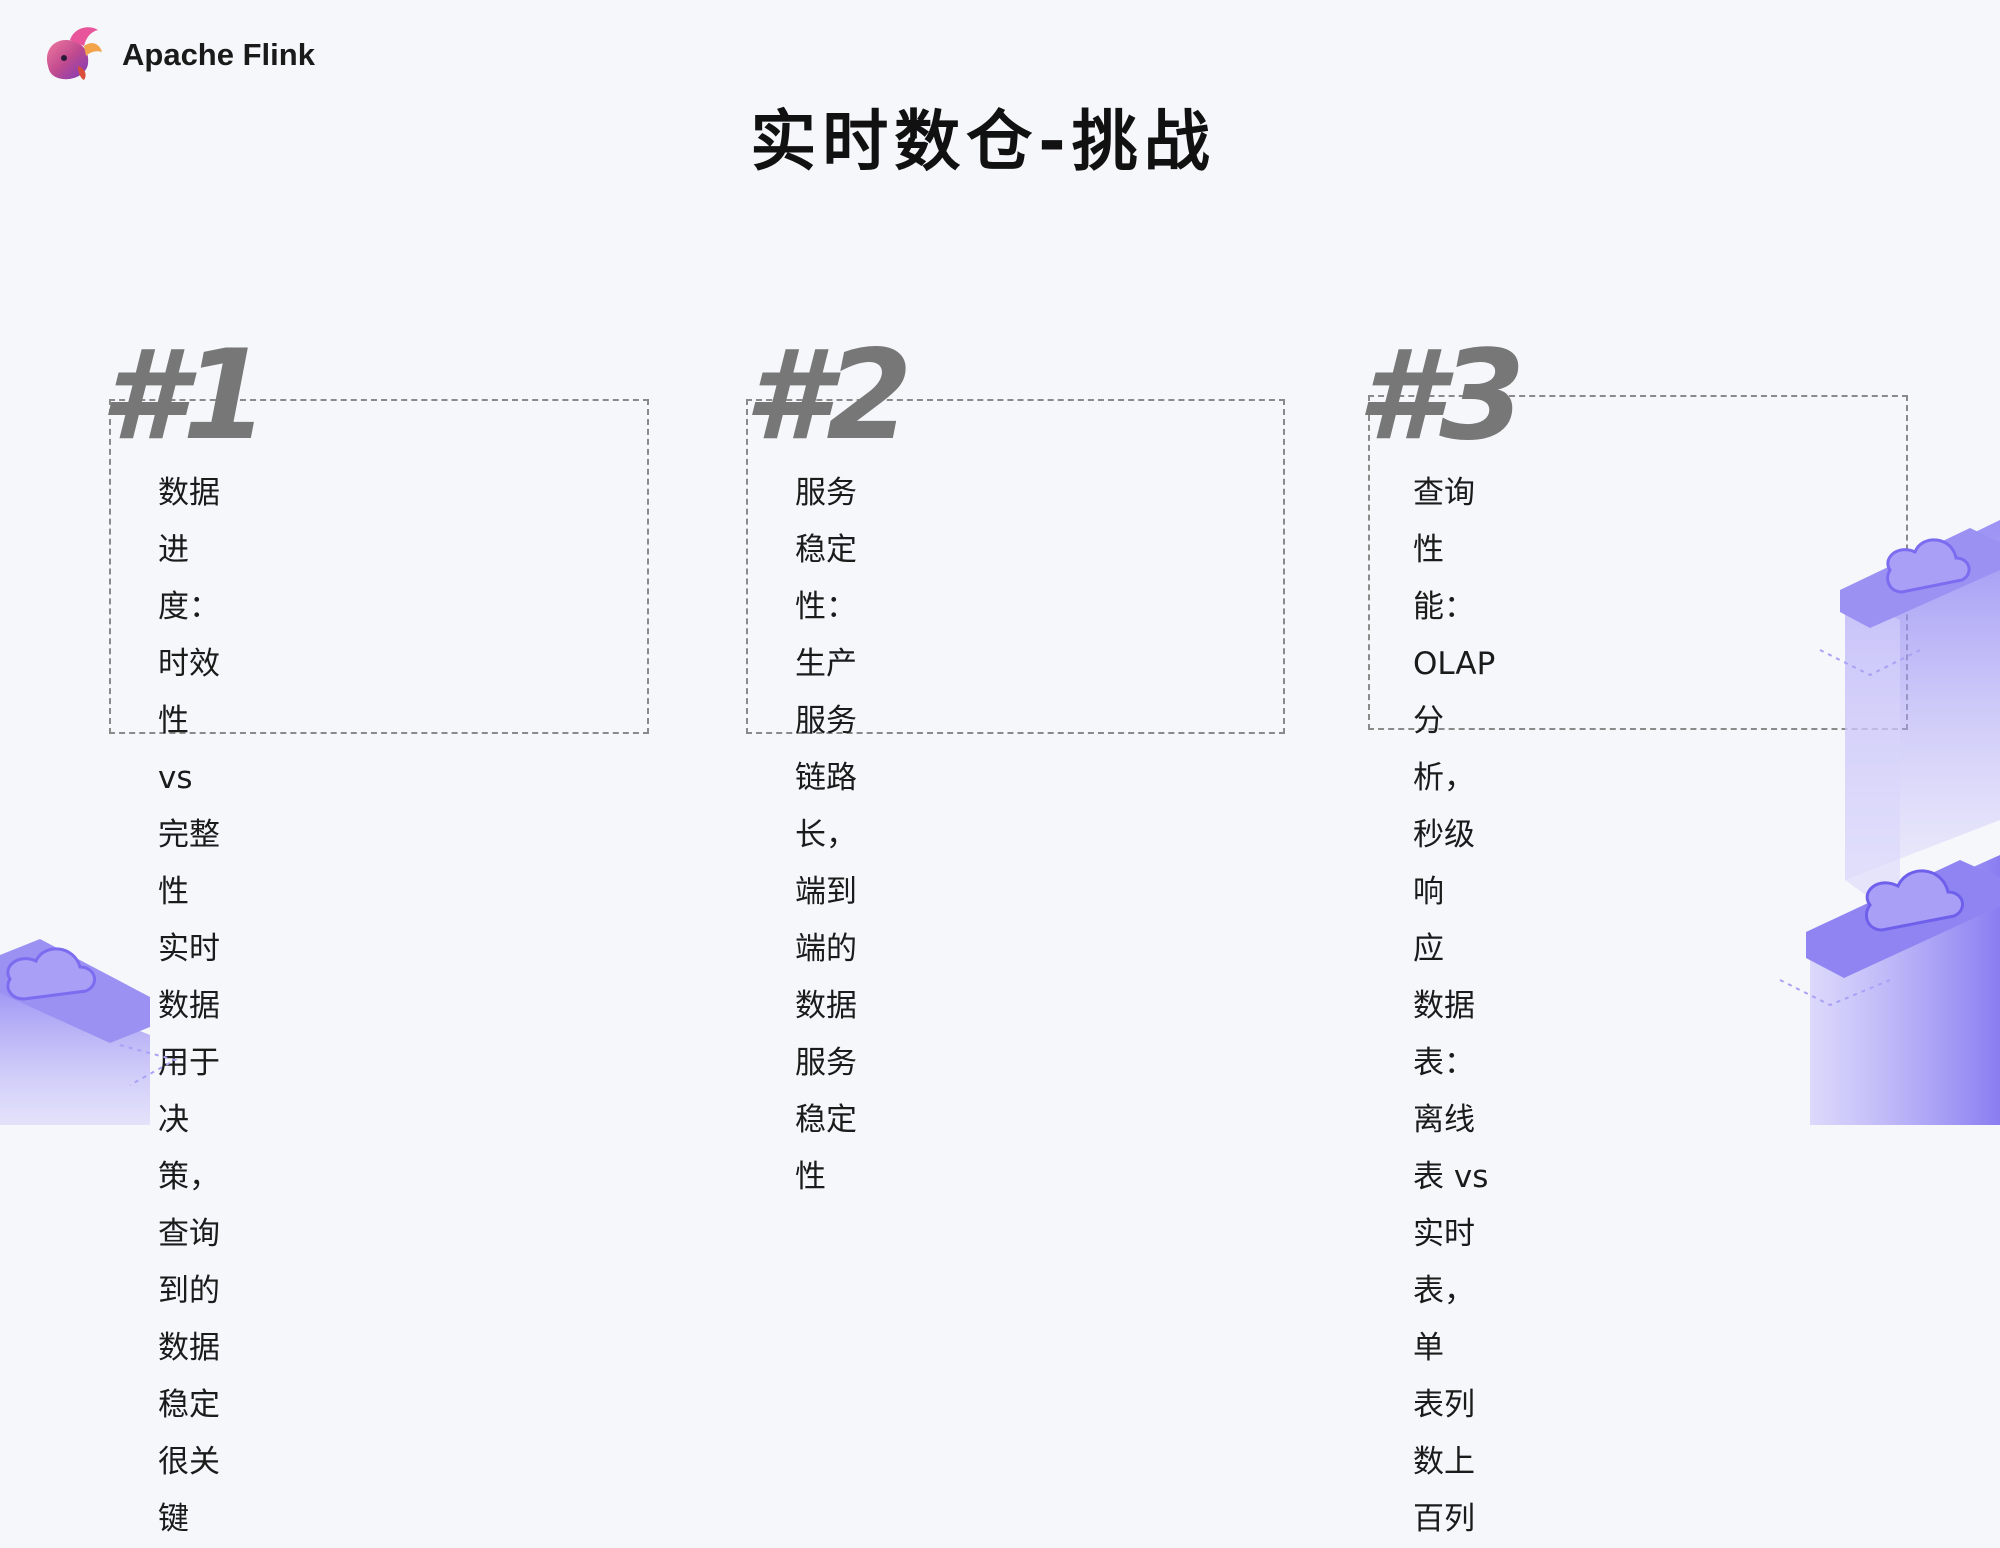 The width and height of the screenshot is (2000, 1548). I want to click on card-line: 端到端的数据服务稳定性, so click(826, 1034).